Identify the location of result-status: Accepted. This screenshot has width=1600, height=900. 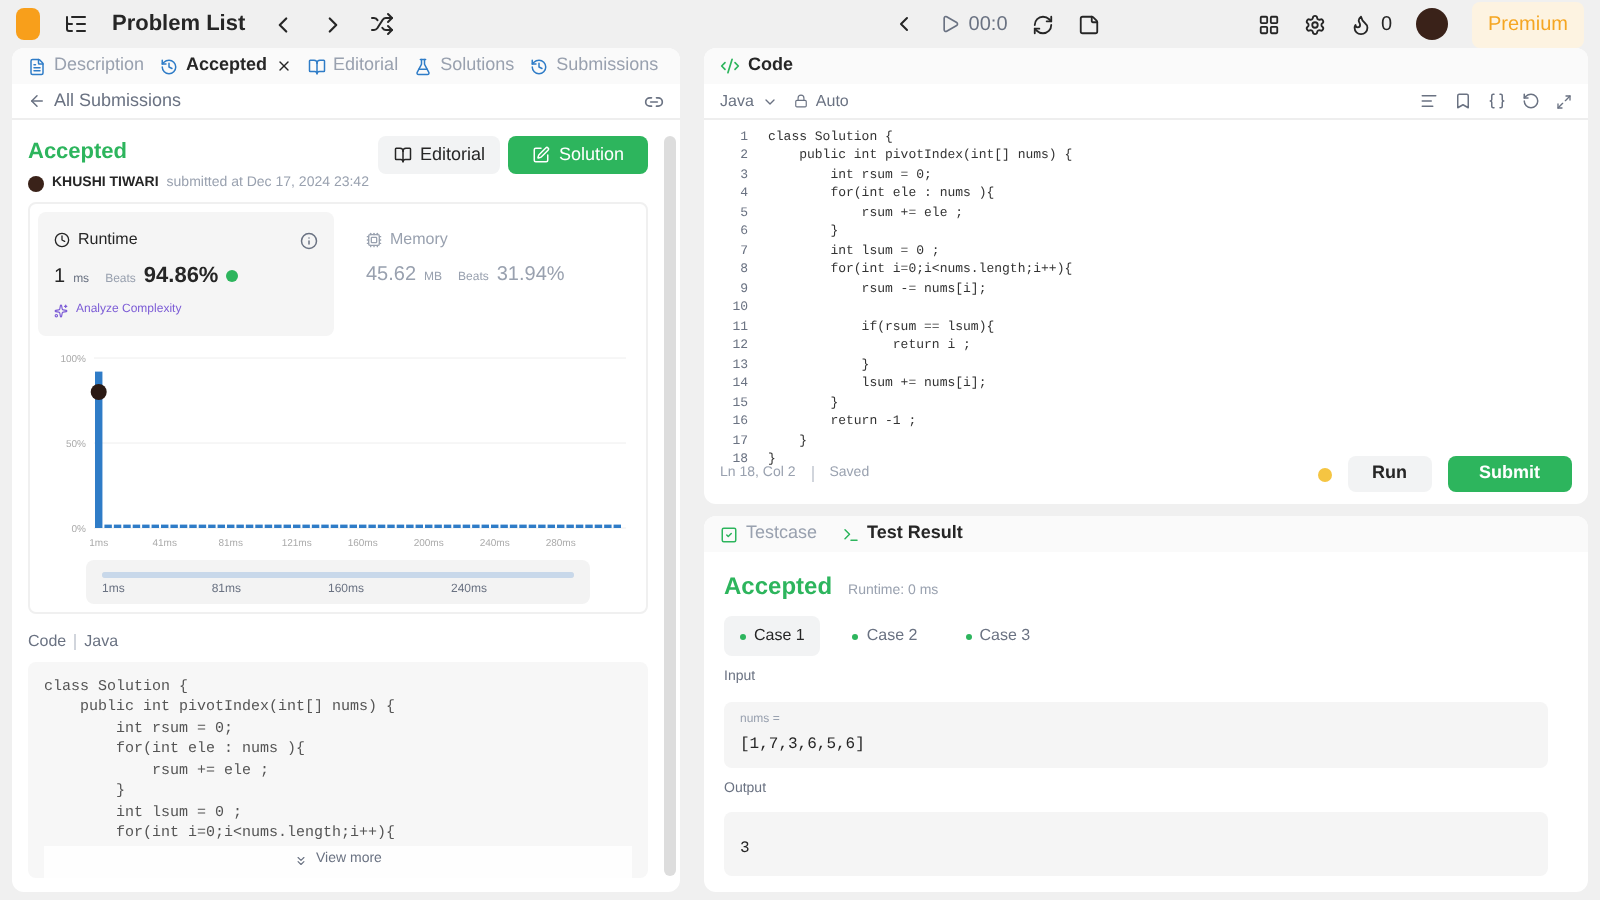
(778, 587).